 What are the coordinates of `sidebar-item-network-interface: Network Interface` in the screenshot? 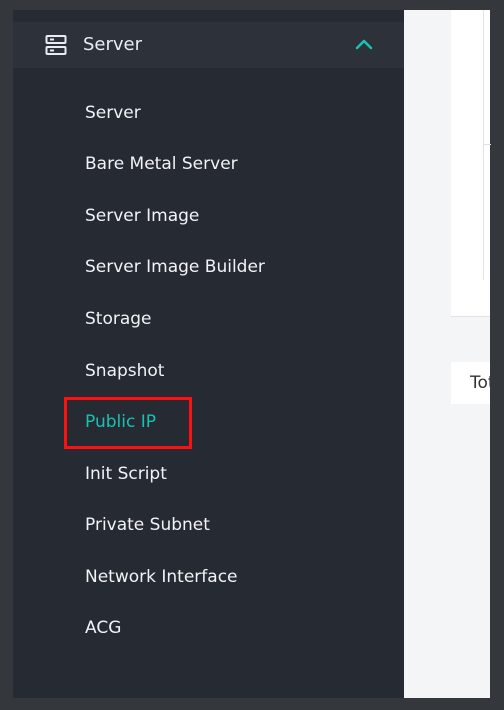 It's located at (161, 577).